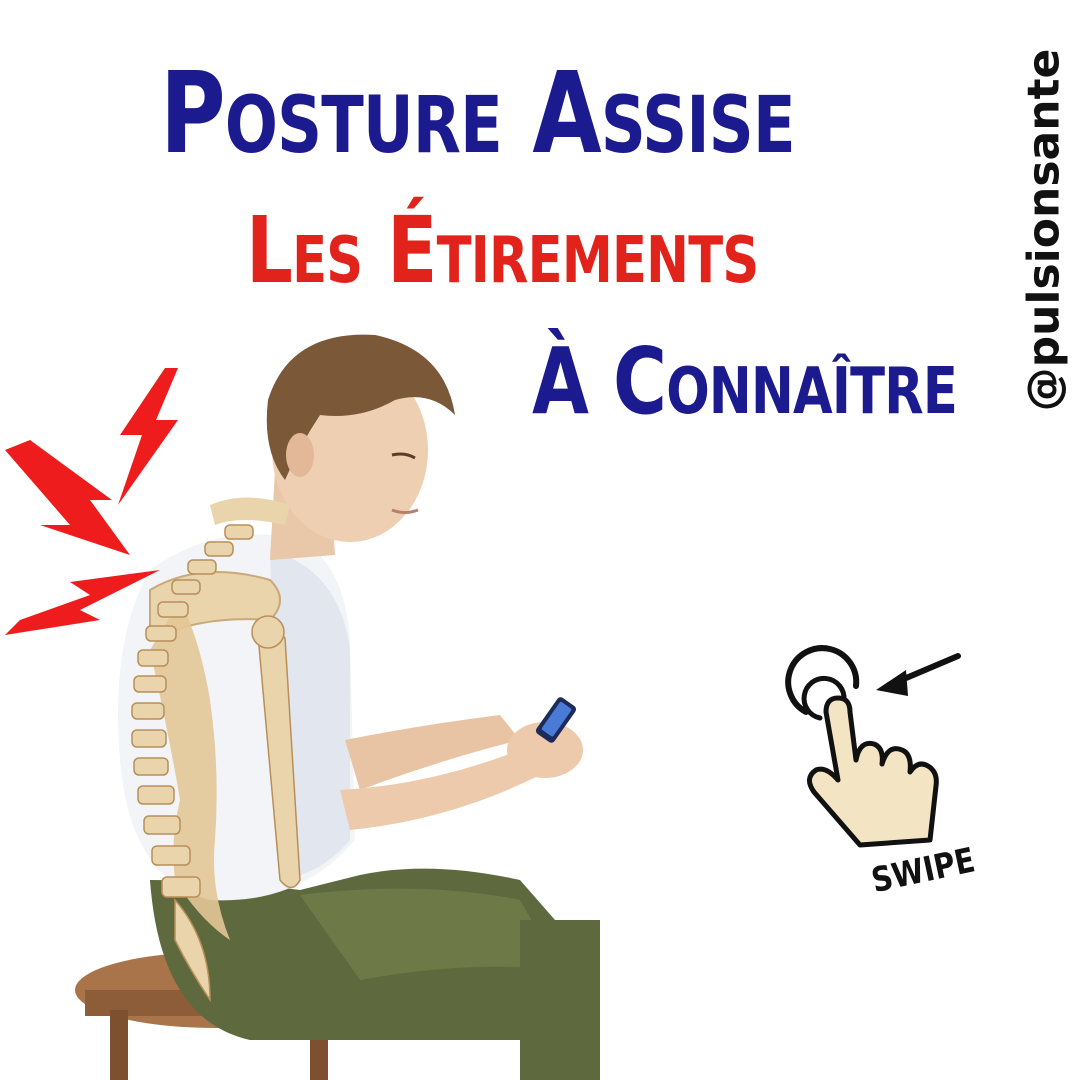 The height and width of the screenshot is (1080, 1080). What do you see at coordinates (502, 250) in the screenshot?
I see `title-les-etirements: Les Étirements` at bounding box center [502, 250].